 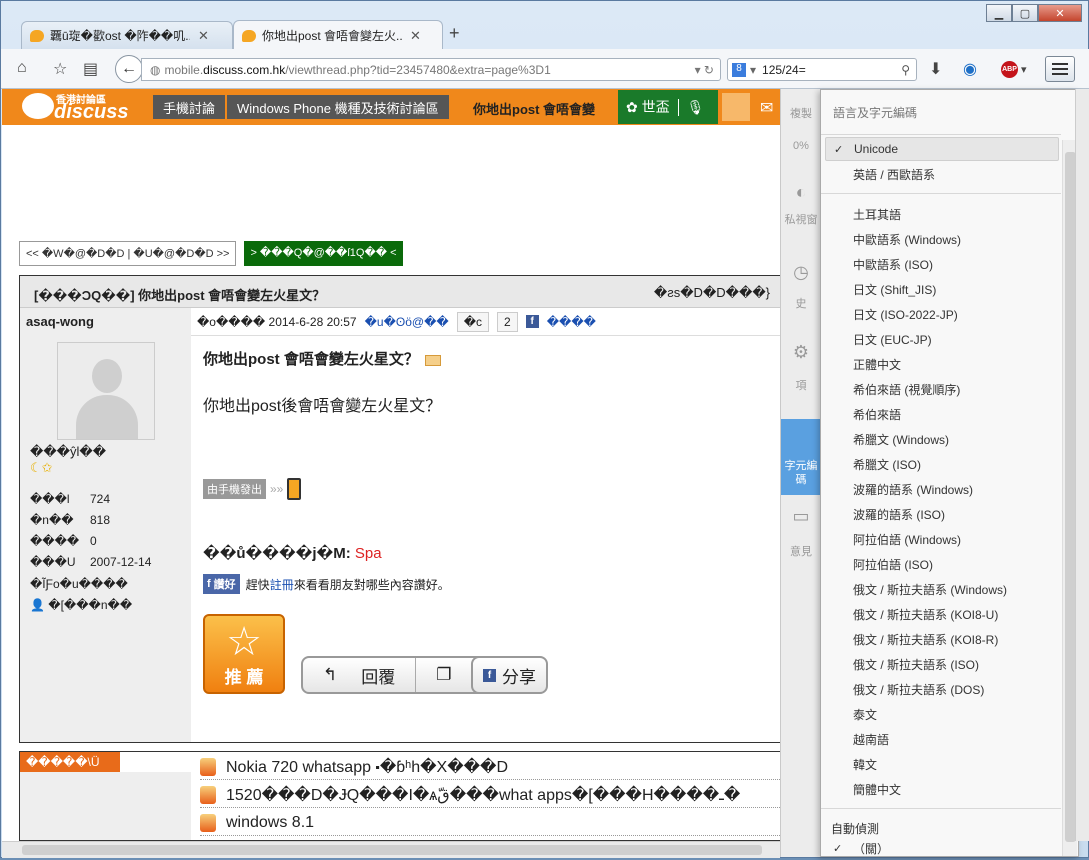 I want to click on encoding-option: 土耳其語, so click(x=942, y=214).